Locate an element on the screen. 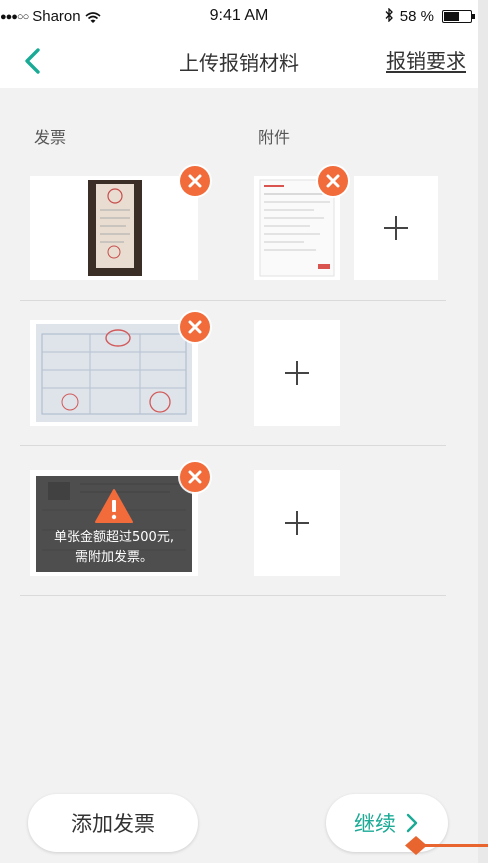 This screenshot has width=488, height=863. status-right: 58 % is located at coordinates (429, 16).